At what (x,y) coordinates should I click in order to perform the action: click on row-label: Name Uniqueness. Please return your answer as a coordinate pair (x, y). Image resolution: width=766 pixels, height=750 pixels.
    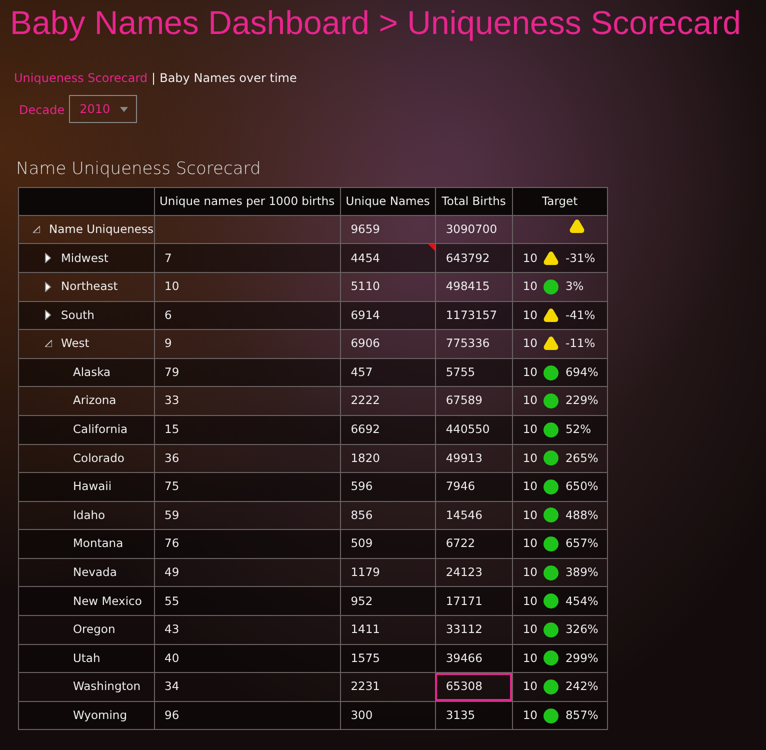
    Looking at the image, I should click on (101, 229).